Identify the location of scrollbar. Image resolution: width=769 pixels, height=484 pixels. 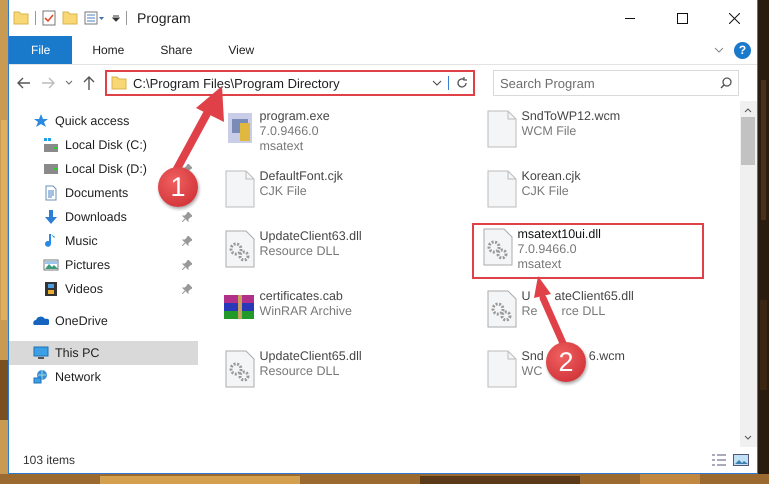
(748, 274).